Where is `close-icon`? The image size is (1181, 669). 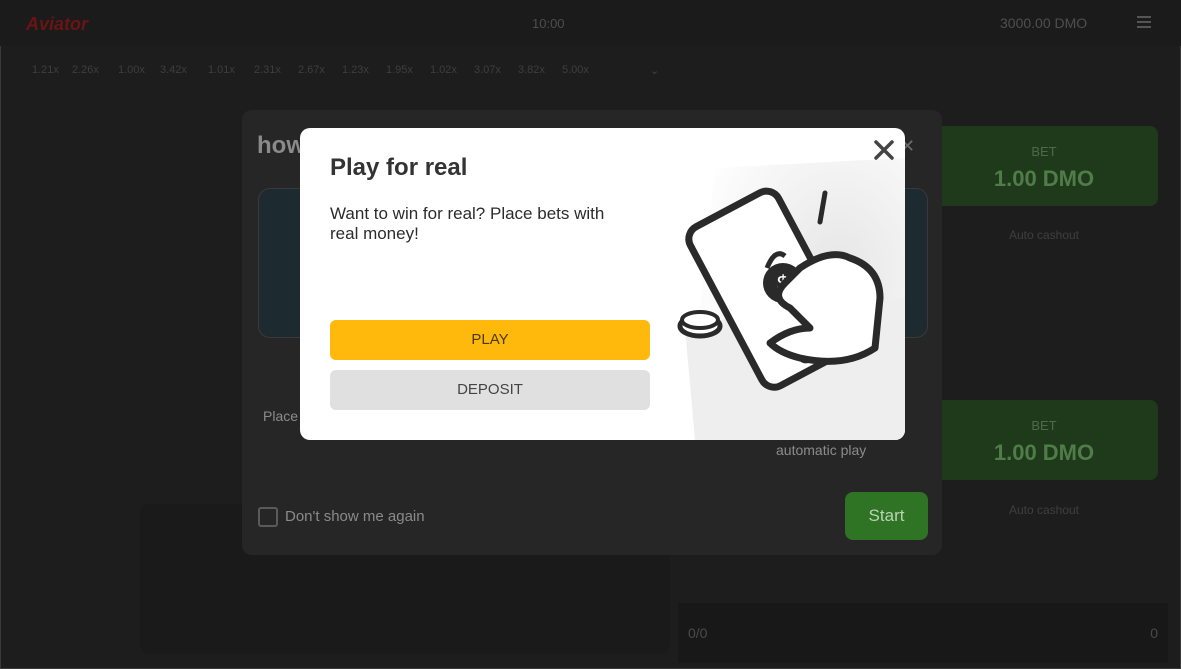
close-icon is located at coordinates (884, 150).